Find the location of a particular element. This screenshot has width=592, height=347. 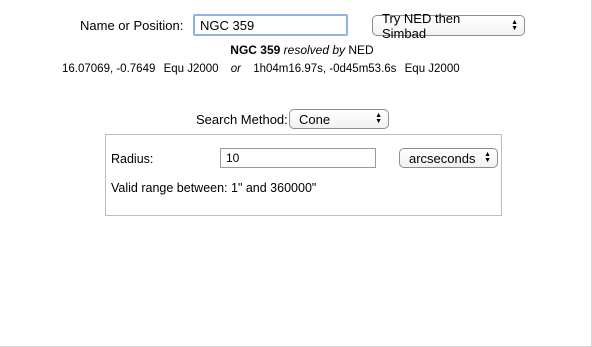

resolved-service: NED is located at coordinates (361, 50).